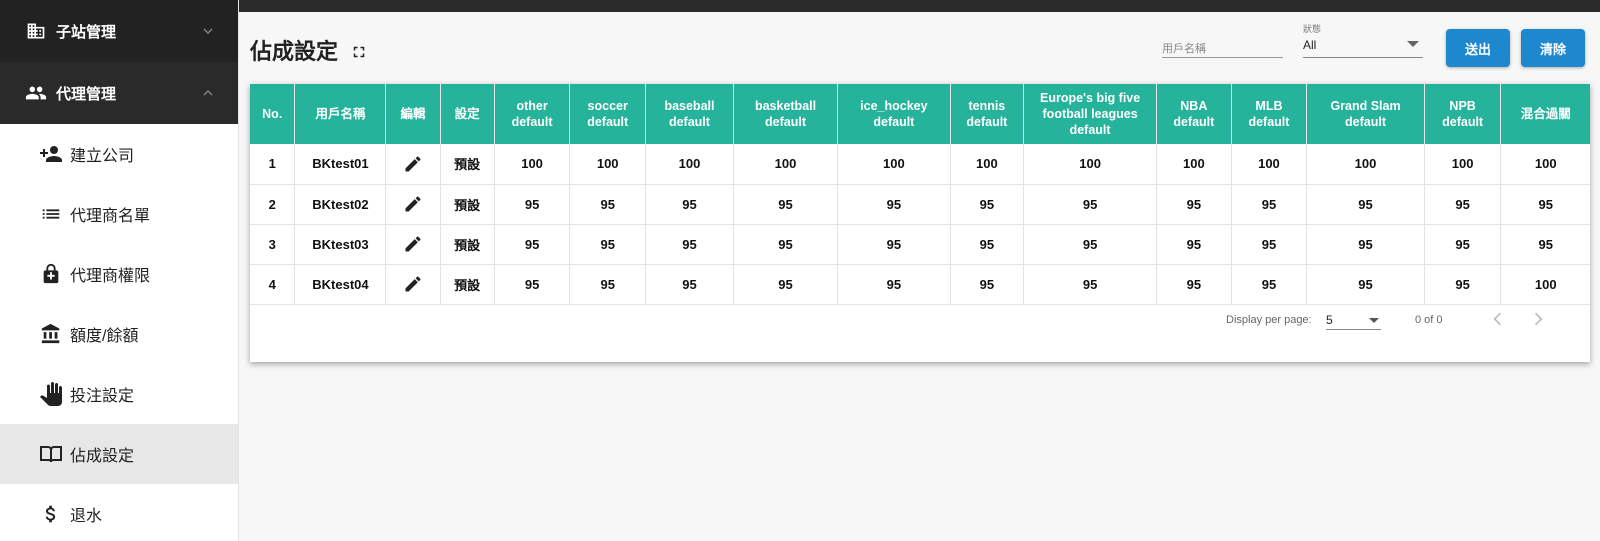 The width and height of the screenshot is (1600, 541). I want to click on column-header: ice_hockey default, so click(894, 114).